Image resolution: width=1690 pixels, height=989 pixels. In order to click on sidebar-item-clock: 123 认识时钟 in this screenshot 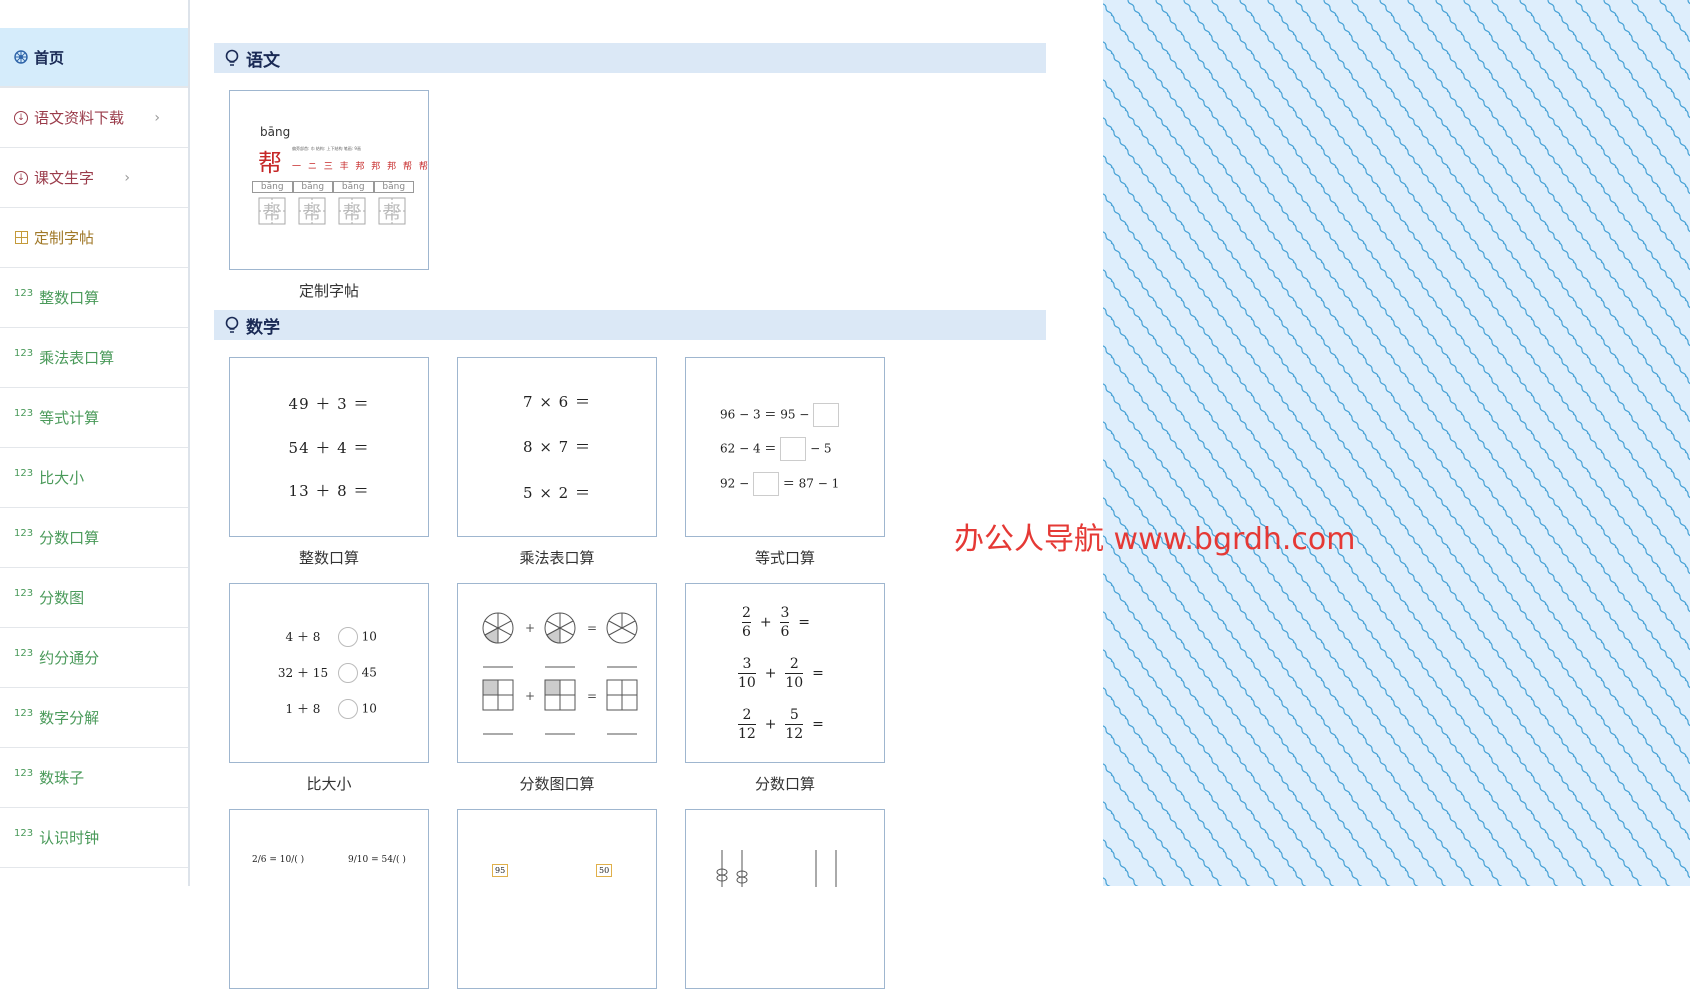, I will do `click(94, 838)`.